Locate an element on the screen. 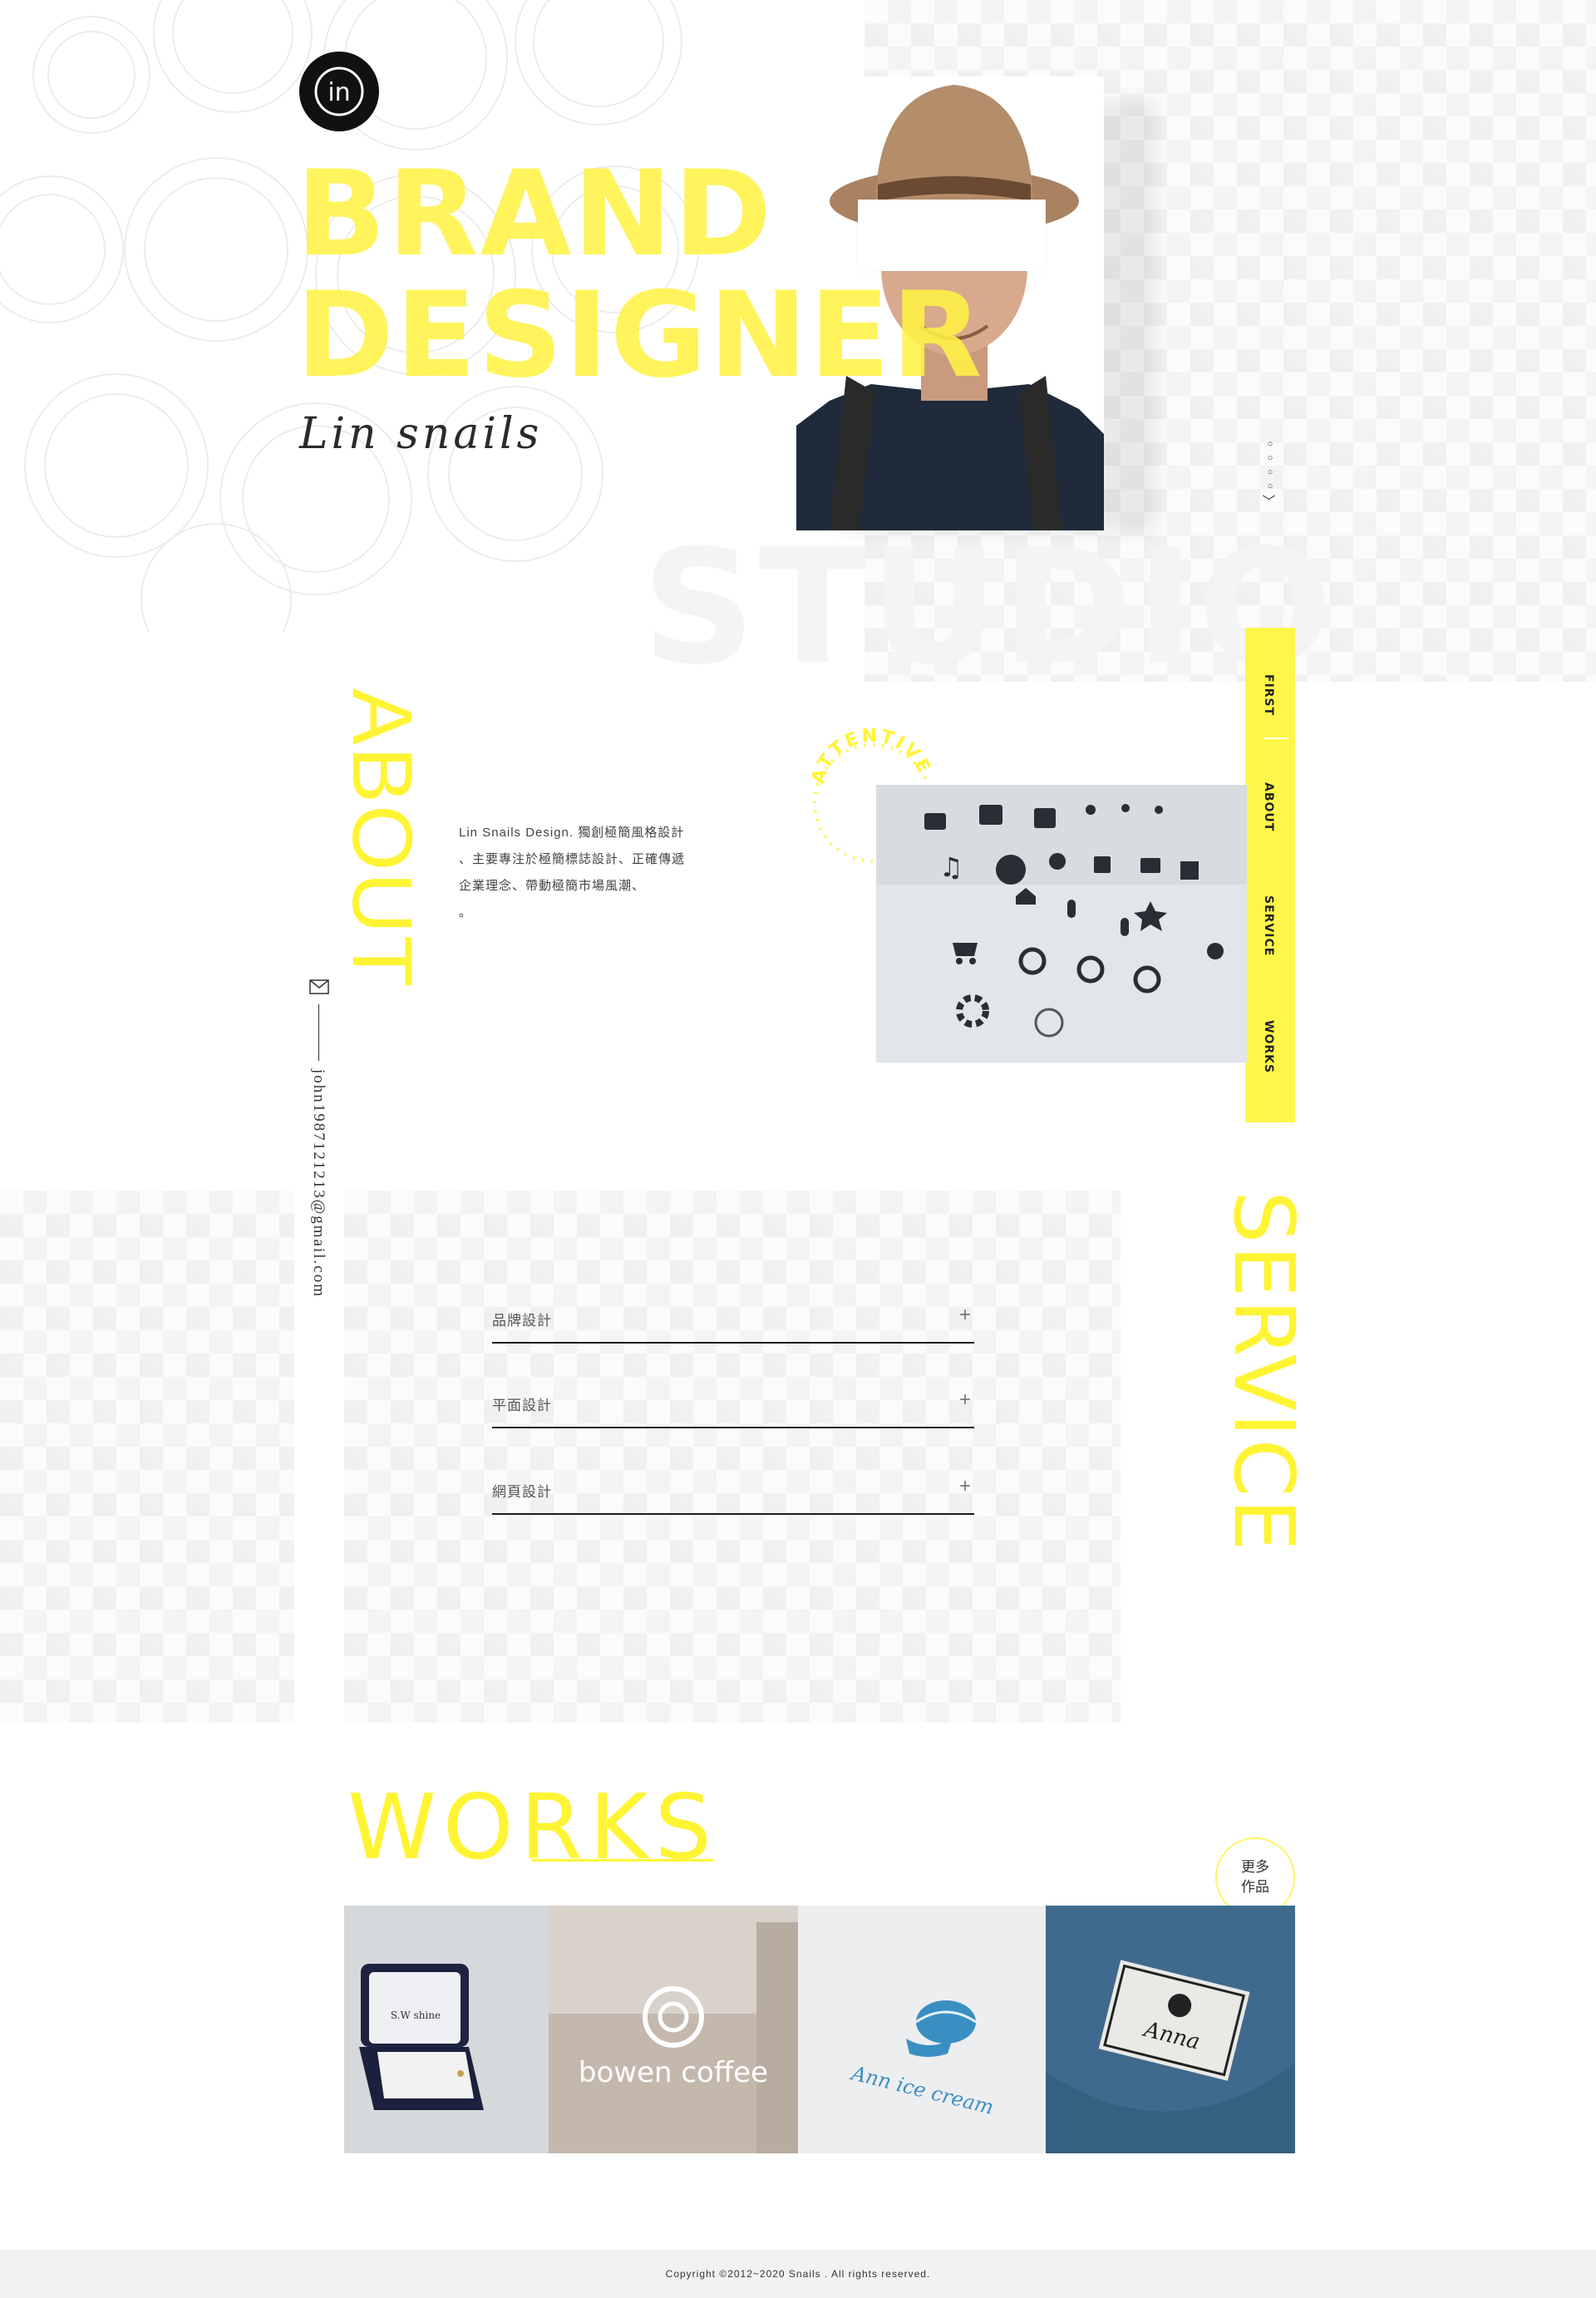  works-title: WORKS is located at coordinates (533, 1828).